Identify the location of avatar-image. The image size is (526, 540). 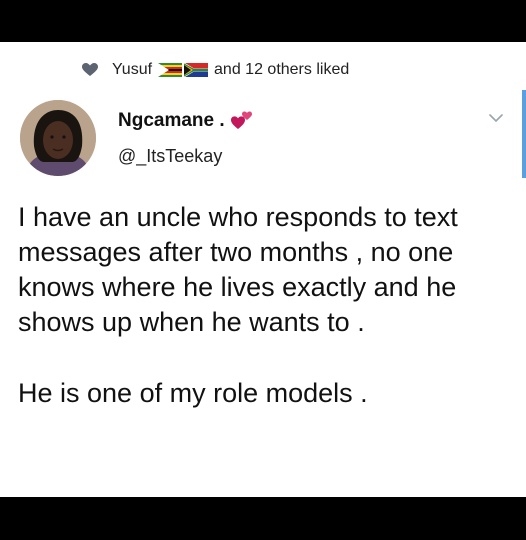
(58, 138).